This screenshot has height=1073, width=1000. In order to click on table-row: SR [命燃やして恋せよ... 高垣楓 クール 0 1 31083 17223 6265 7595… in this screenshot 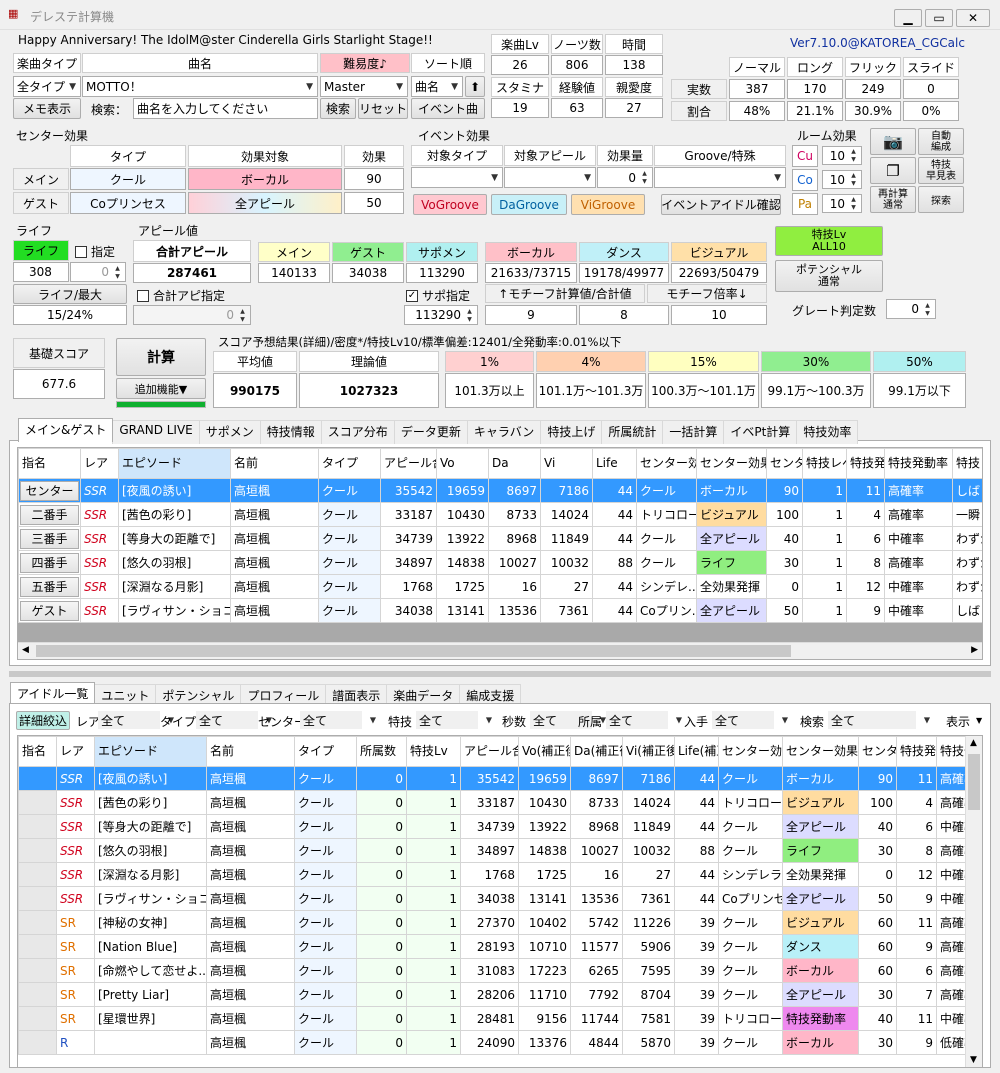, I will do `click(500, 970)`.